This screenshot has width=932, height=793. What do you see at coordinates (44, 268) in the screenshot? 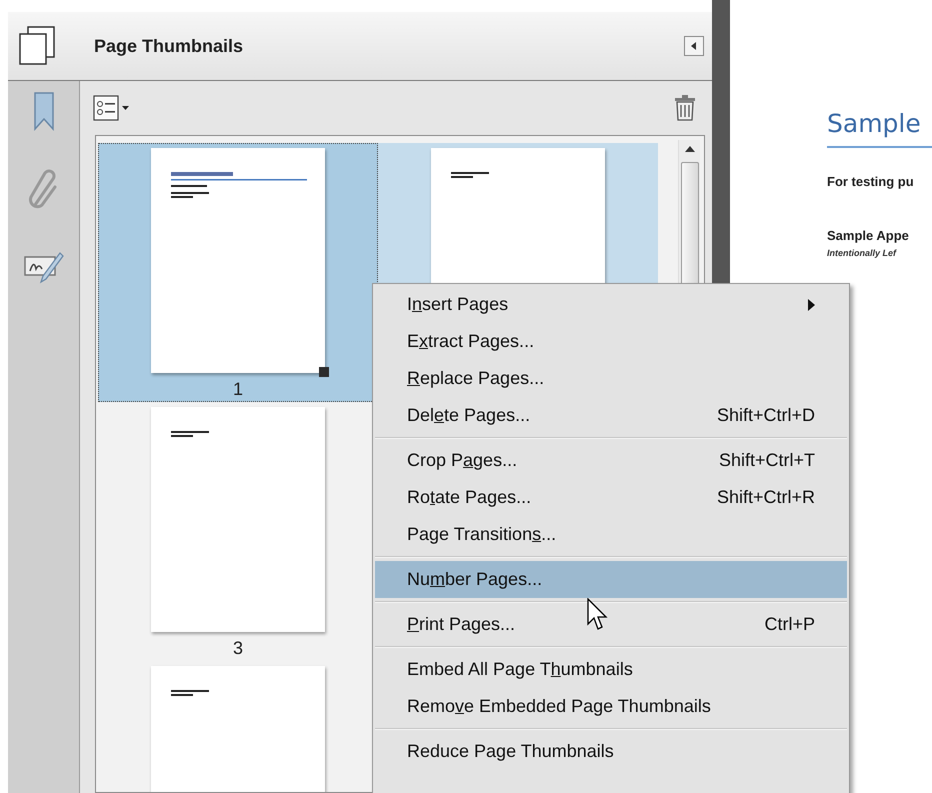
I see `signature-icon` at bounding box center [44, 268].